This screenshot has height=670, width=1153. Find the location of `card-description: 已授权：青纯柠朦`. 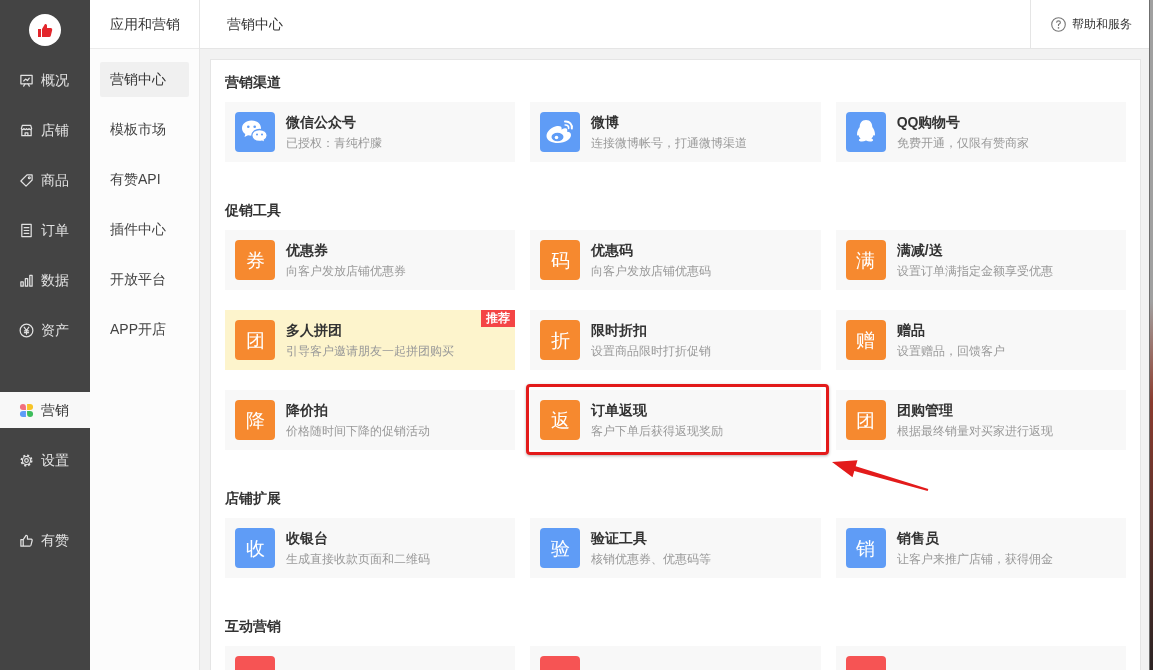

card-description: 已授权：青纯柠朦 is located at coordinates (334, 143).